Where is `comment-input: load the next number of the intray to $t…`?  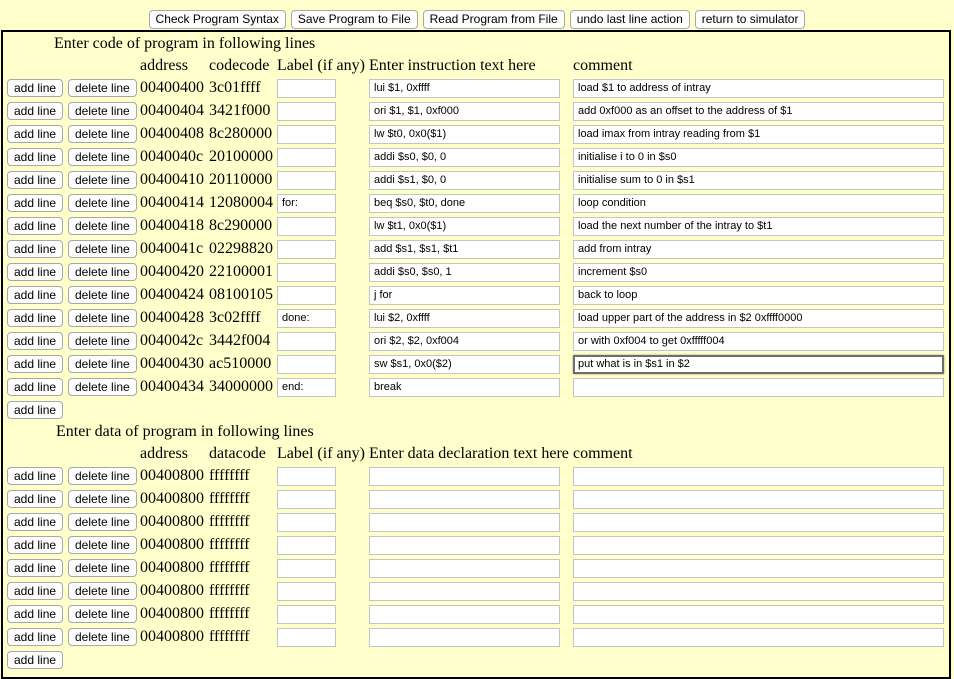
comment-input: load the next number of the intray to $t… is located at coordinates (758, 226).